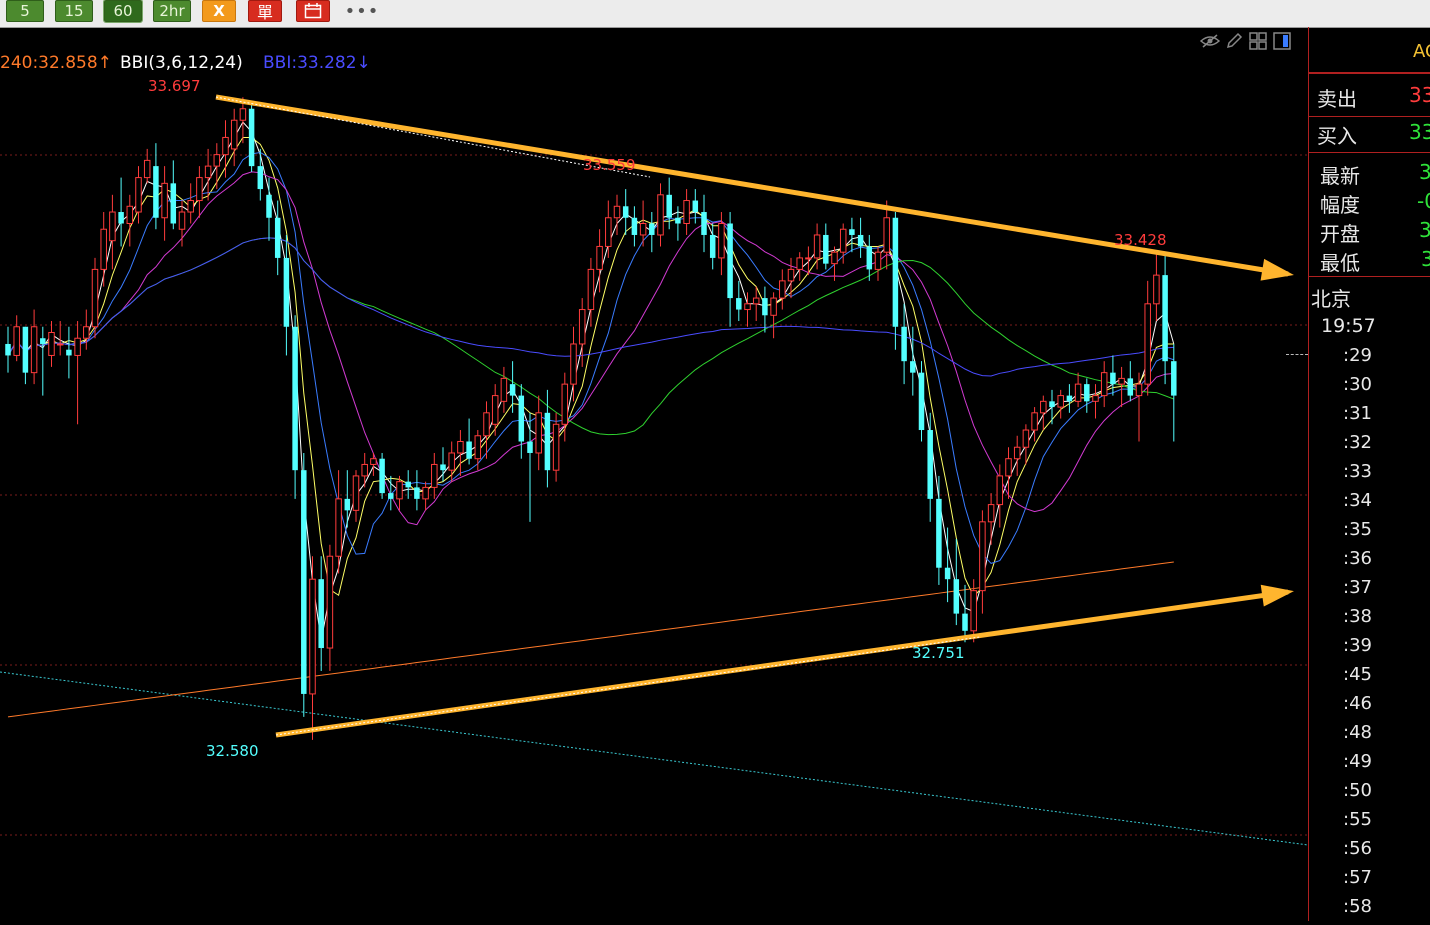  Describe the element at coordinates (1369, 388) in the screenshot. I see `trade-time-row: :30` at that location.